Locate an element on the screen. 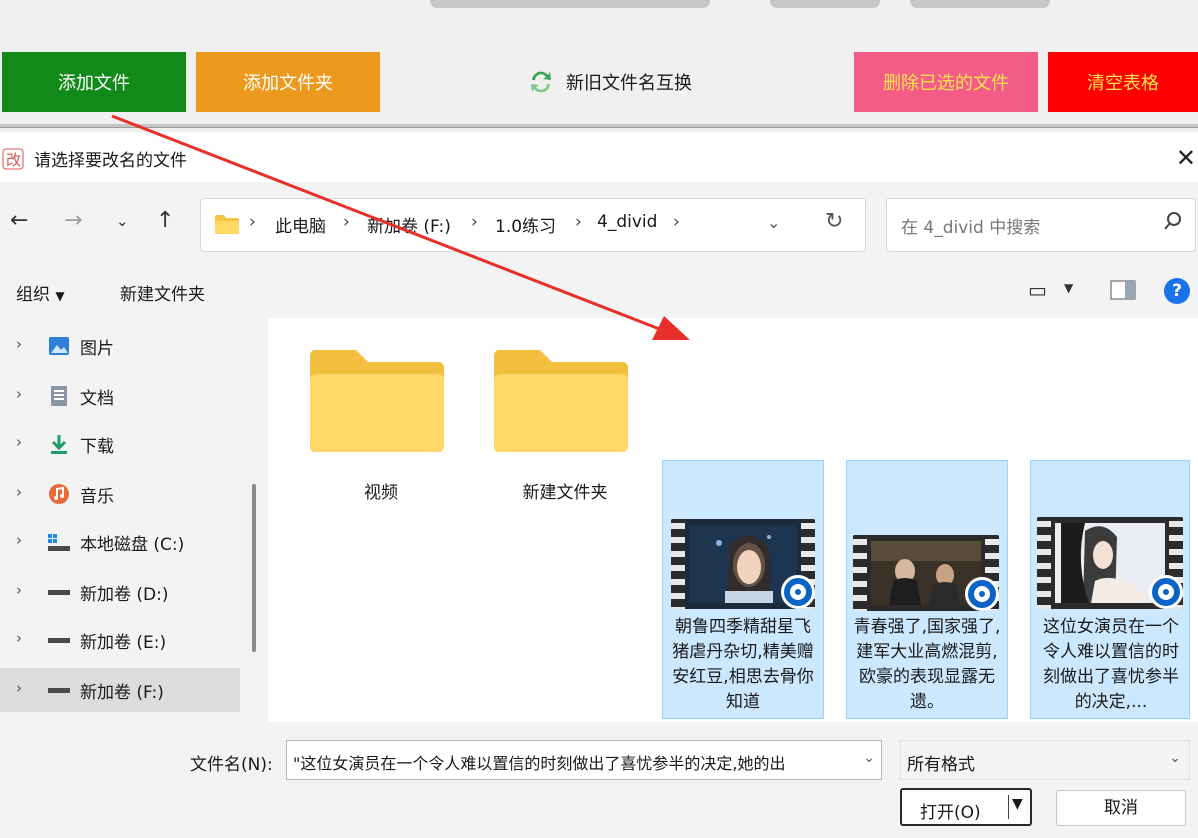 This screenshot has width=1198, height=838. open-options-caret-icon: ▼ is located at coordinates (1017, 804).